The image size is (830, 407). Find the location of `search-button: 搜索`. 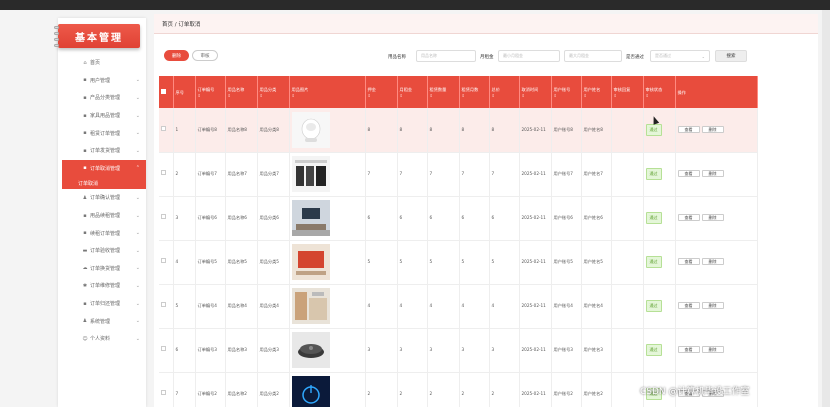

search-button: 搜索 is located at coordinates (731, 56).